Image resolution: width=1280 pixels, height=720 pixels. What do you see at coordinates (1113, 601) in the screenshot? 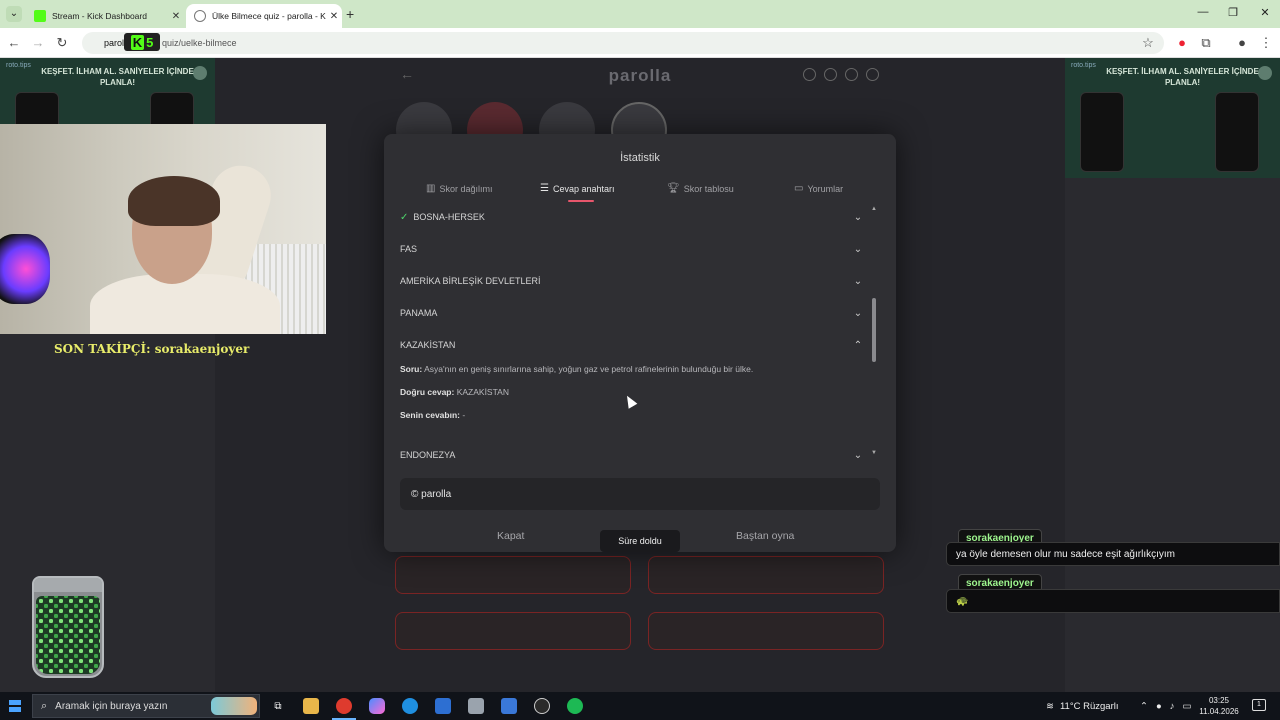
I see `chat-message: 🐢` at bounding box center [1113, 601].